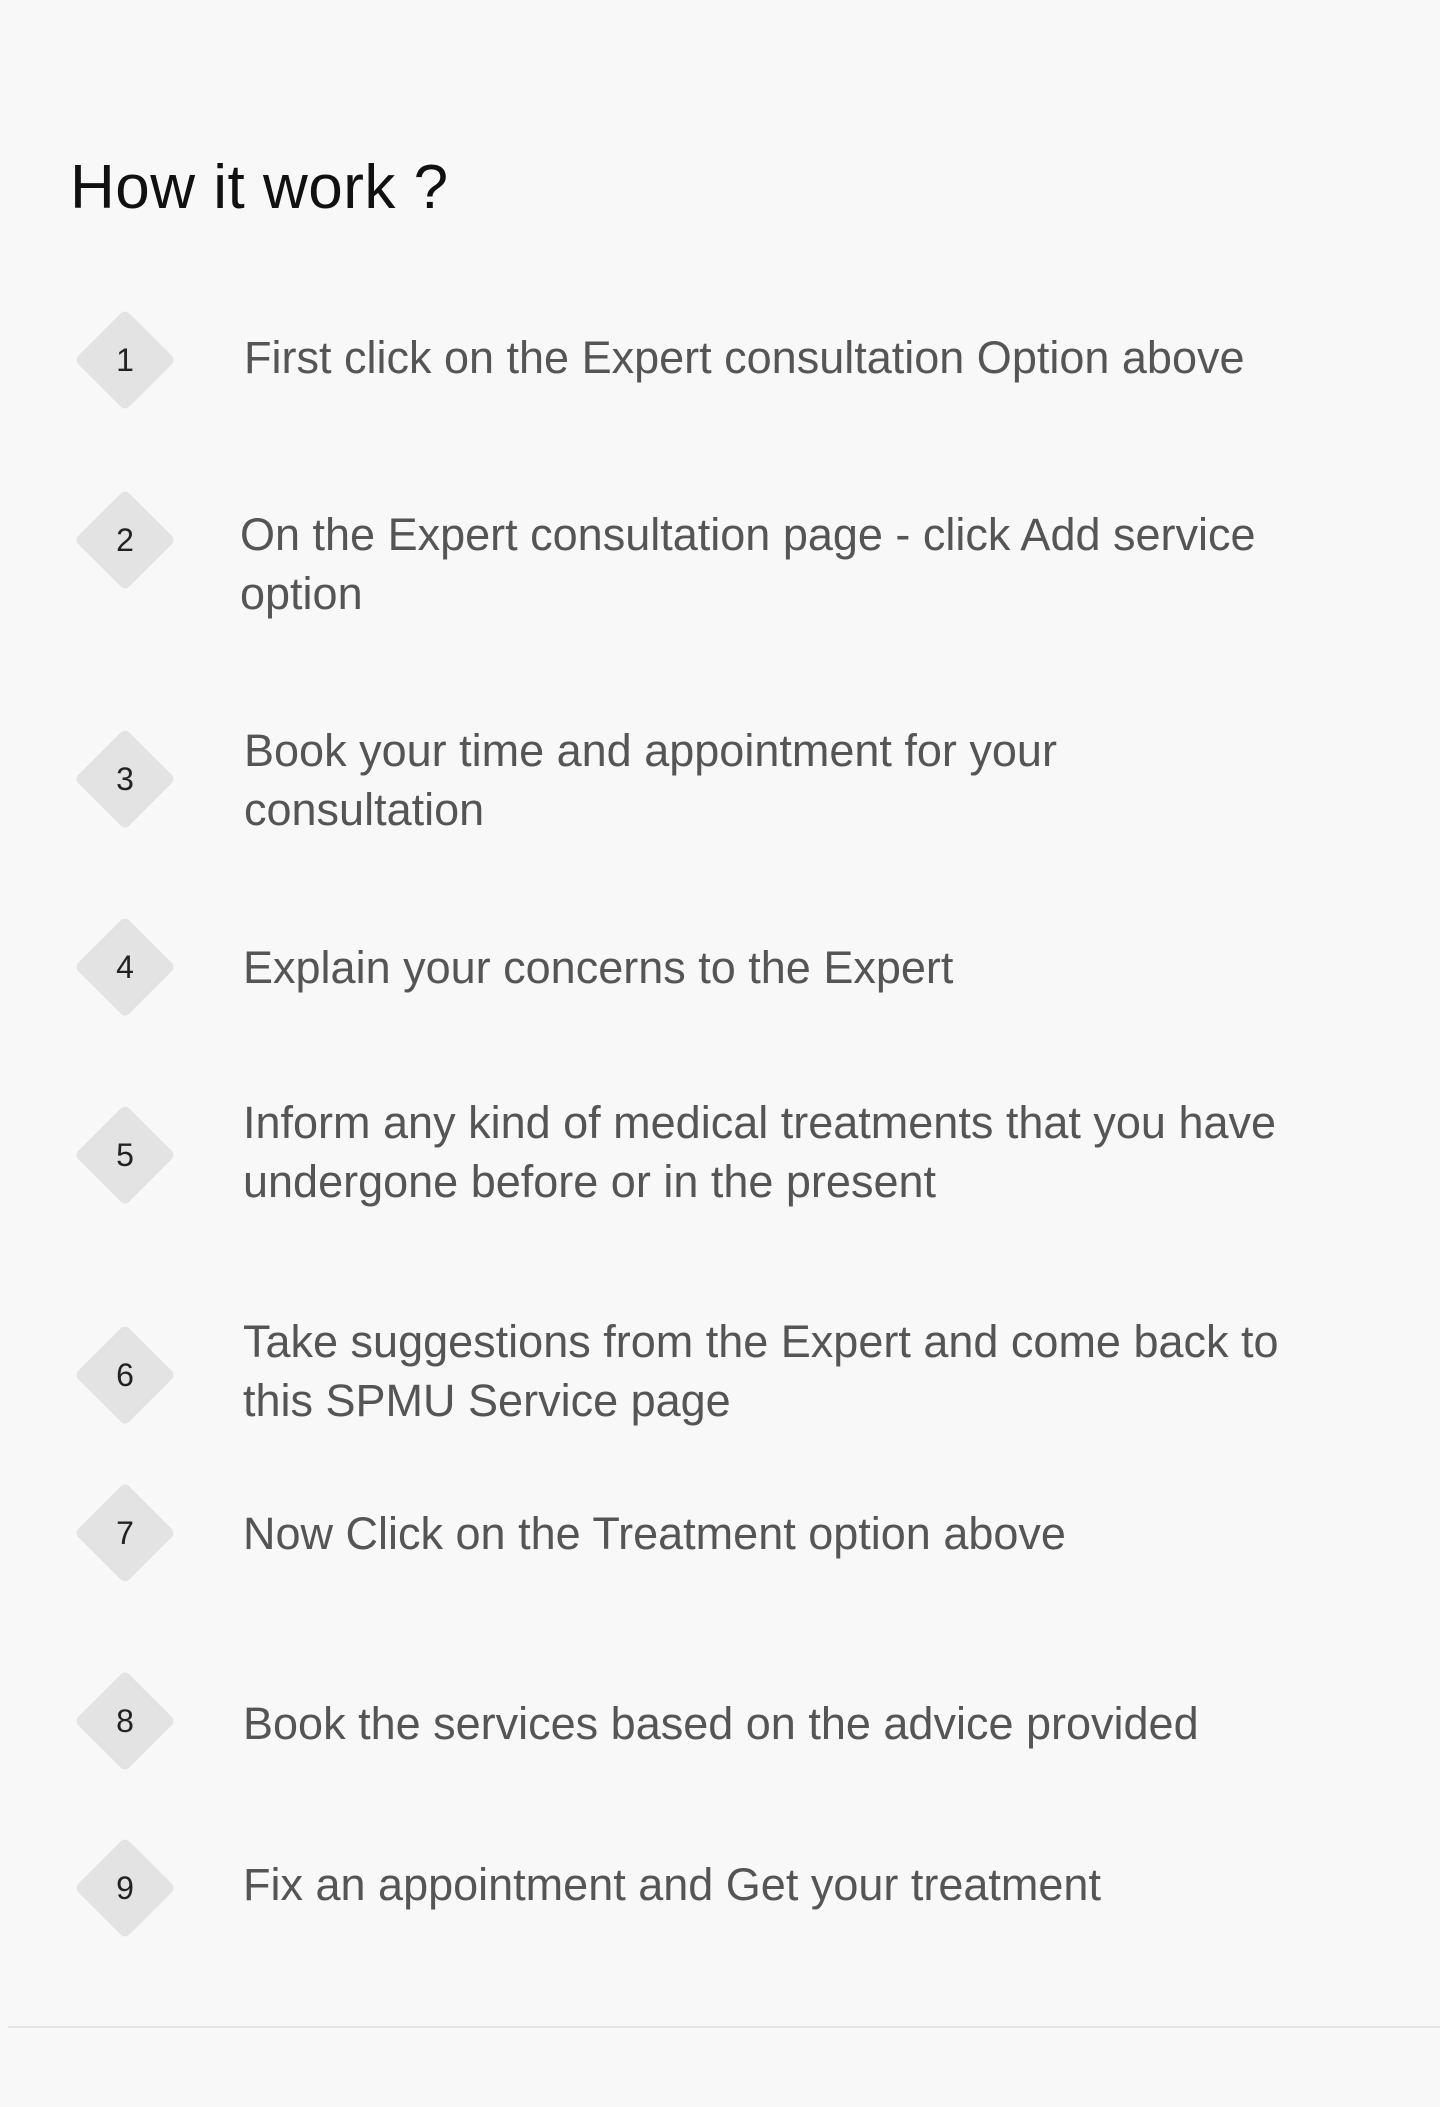 The image size is (1440, 2107). I want to click on step-number-badge: 1, so click(125, 360).